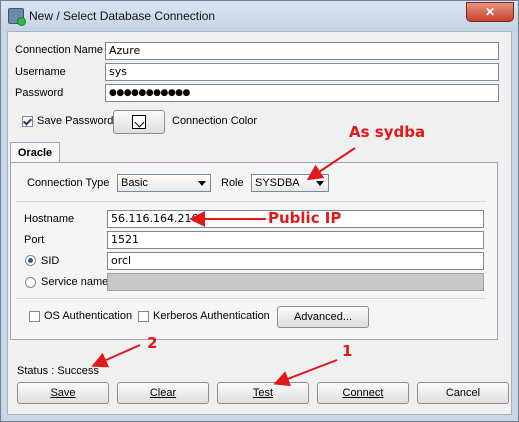 This screenshot has width=519, height=422. I want to click on arrow-to-status, so click(116, 356).